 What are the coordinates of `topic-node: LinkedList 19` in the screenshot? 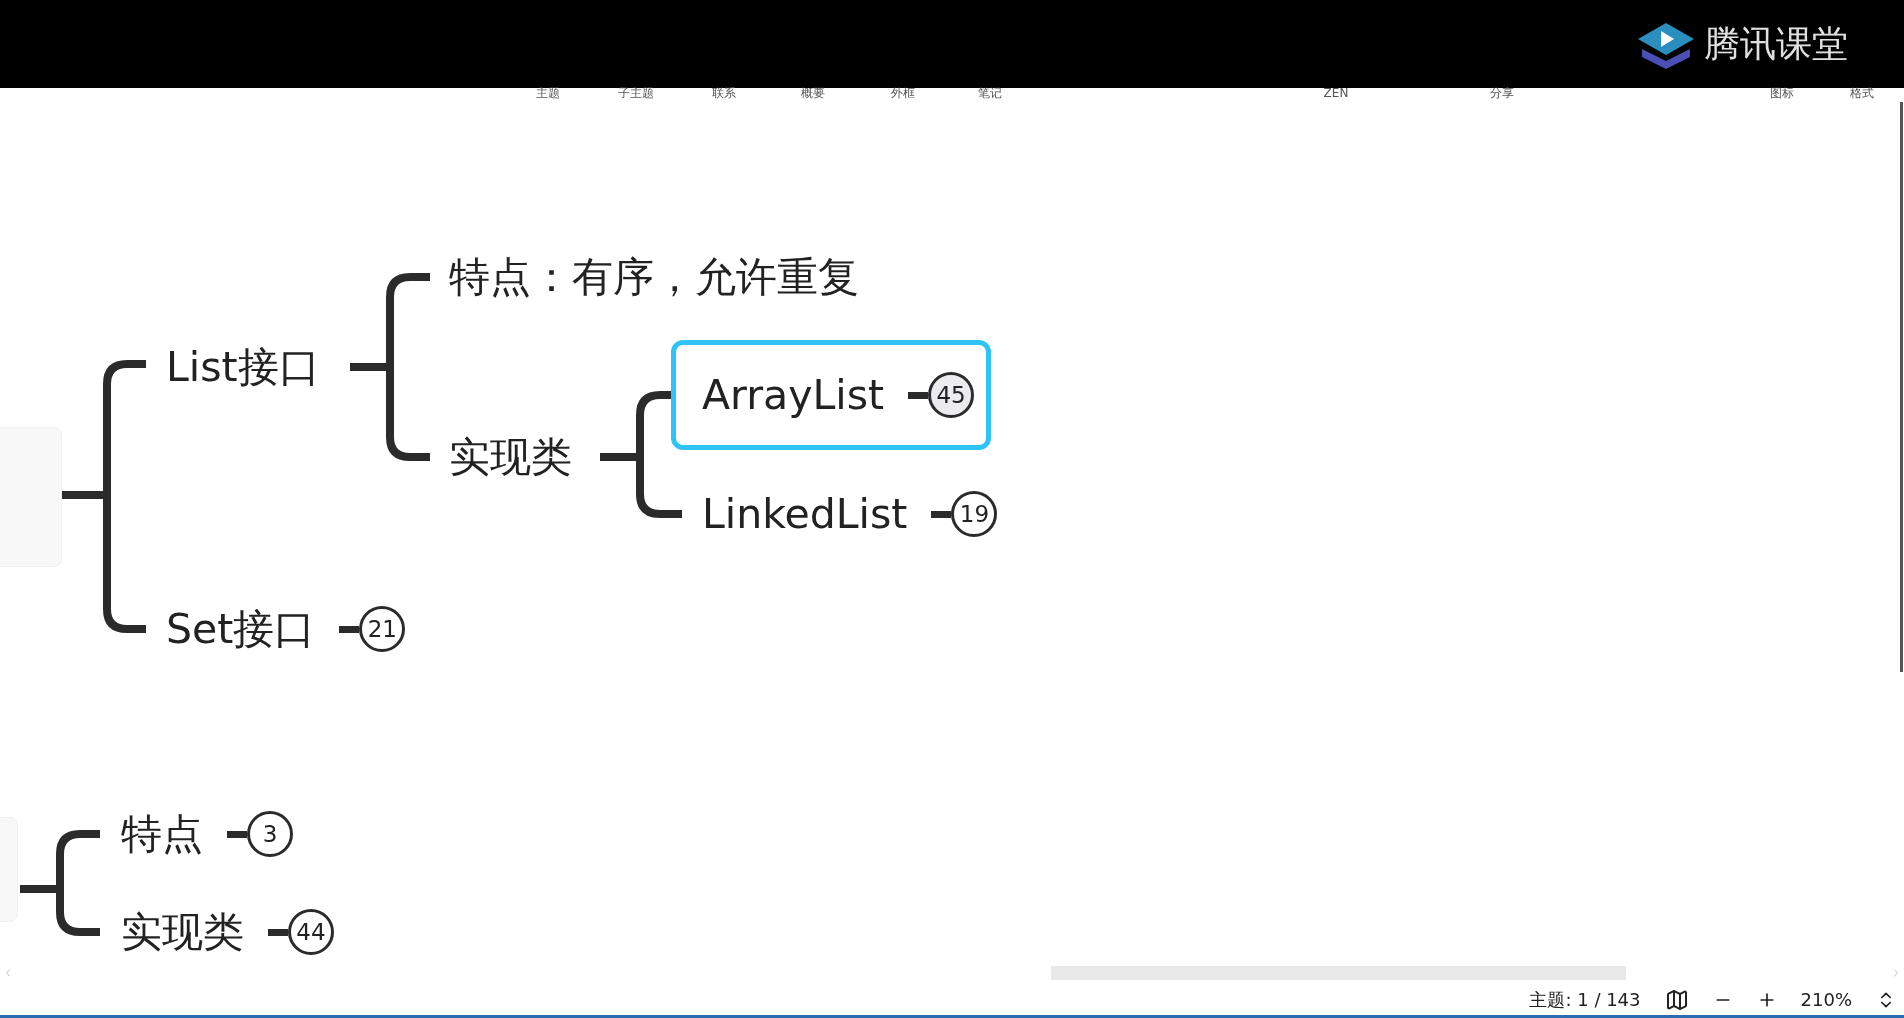 It's located at (843, 514).